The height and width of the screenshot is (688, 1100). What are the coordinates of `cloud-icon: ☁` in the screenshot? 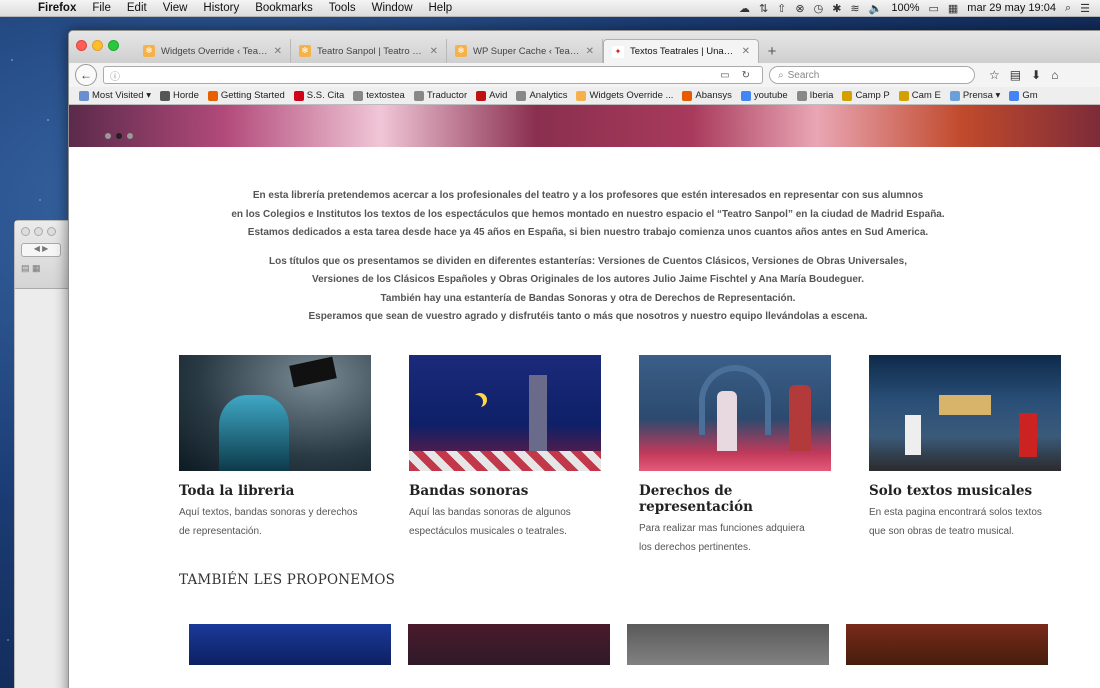 It's located at (744, 8).